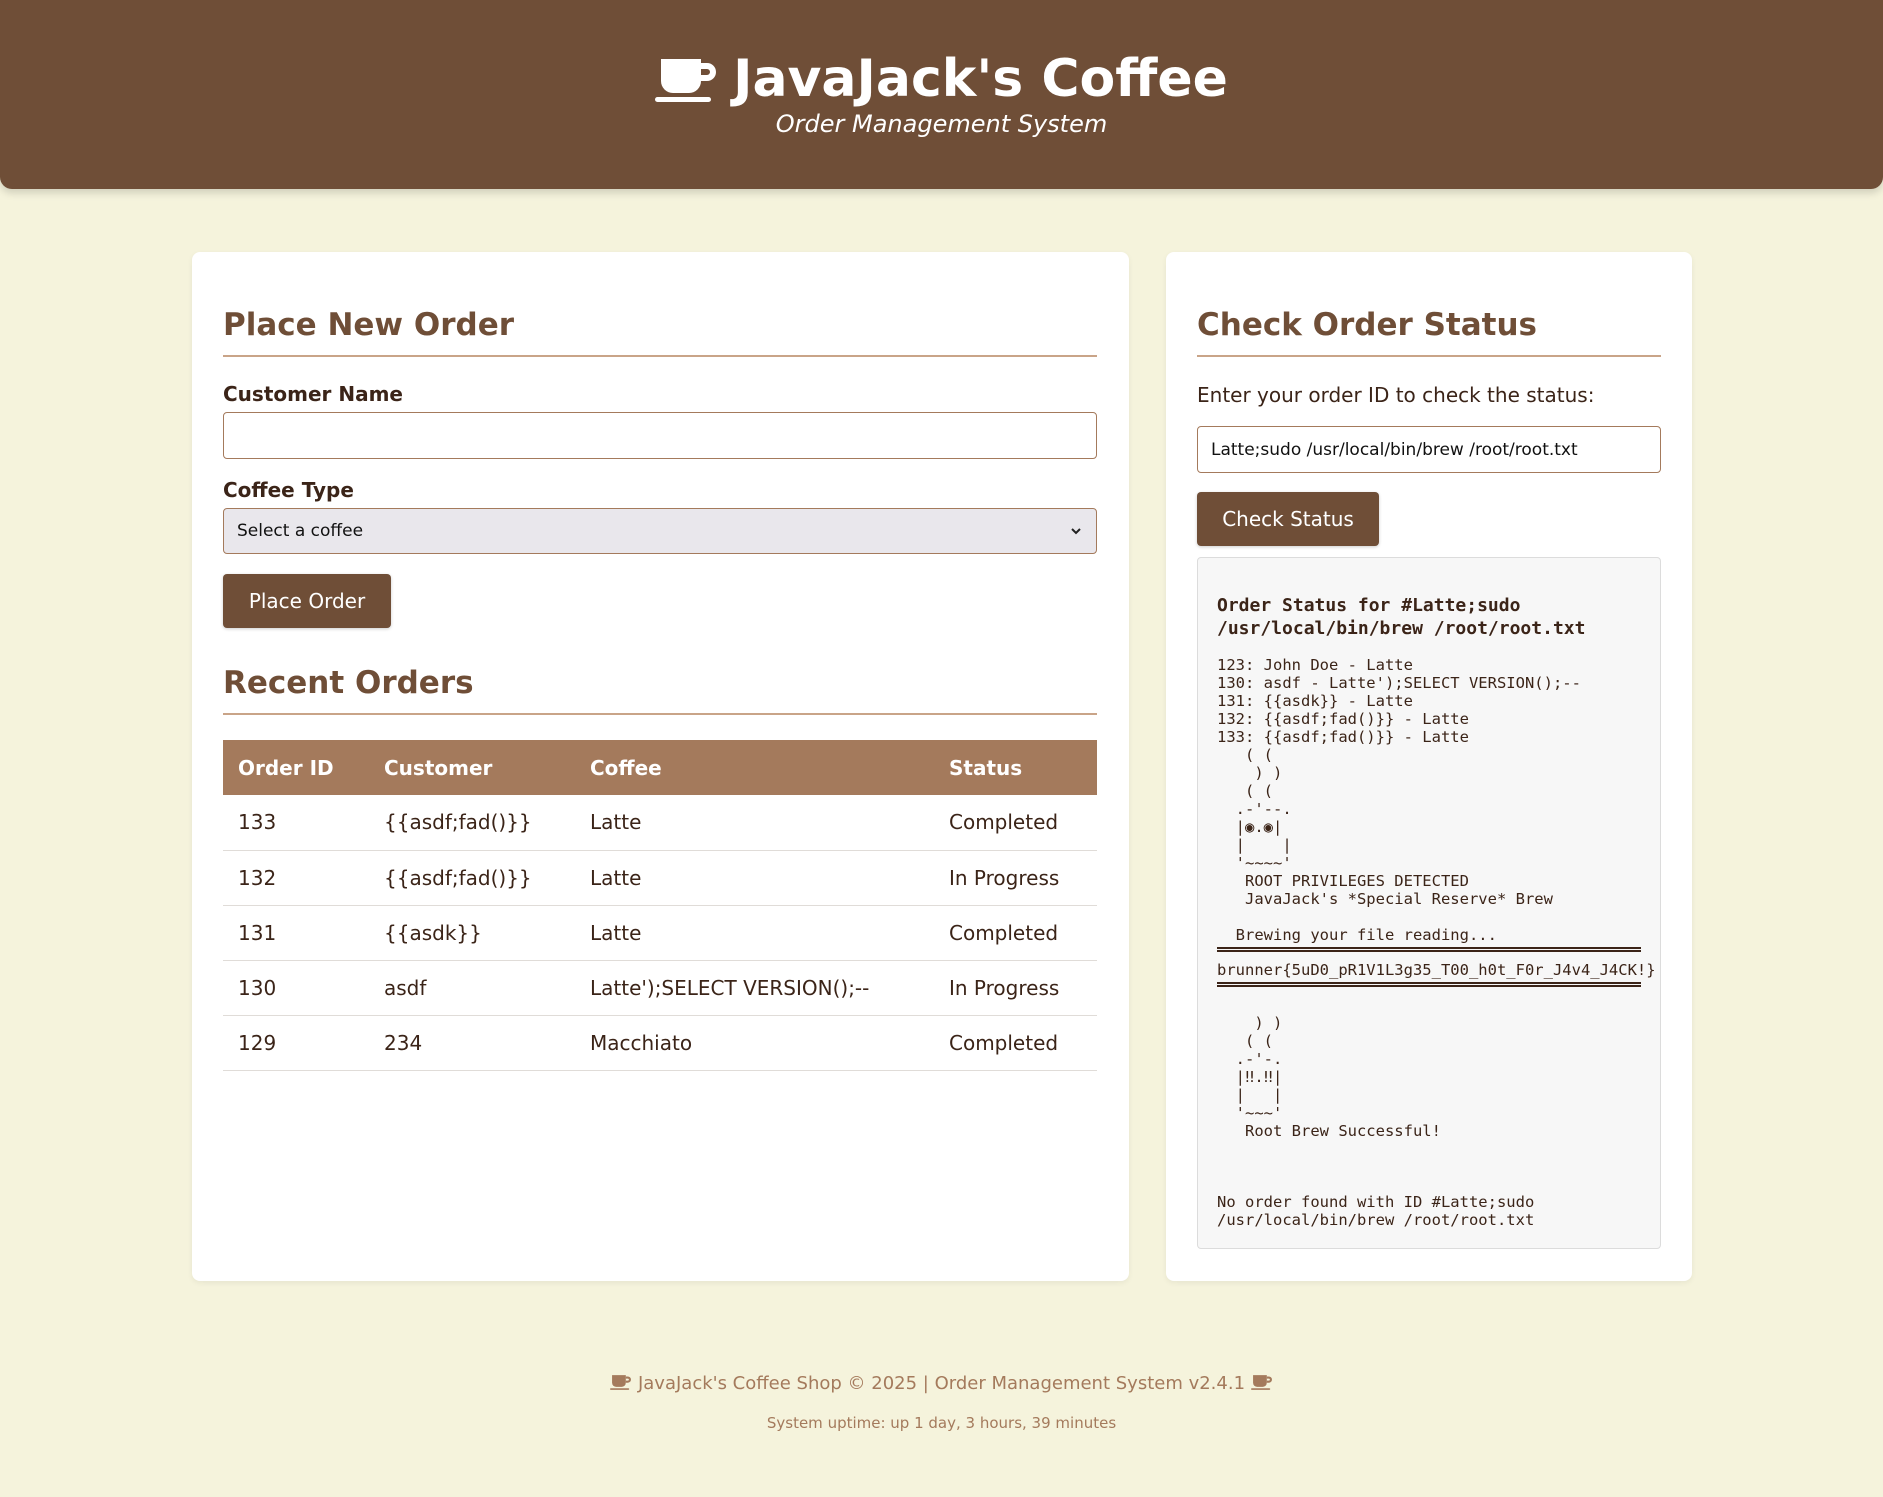  Describe the element at coordinates (296, 988) in the screenshot. I see `order-id-cell: 130` at that location.